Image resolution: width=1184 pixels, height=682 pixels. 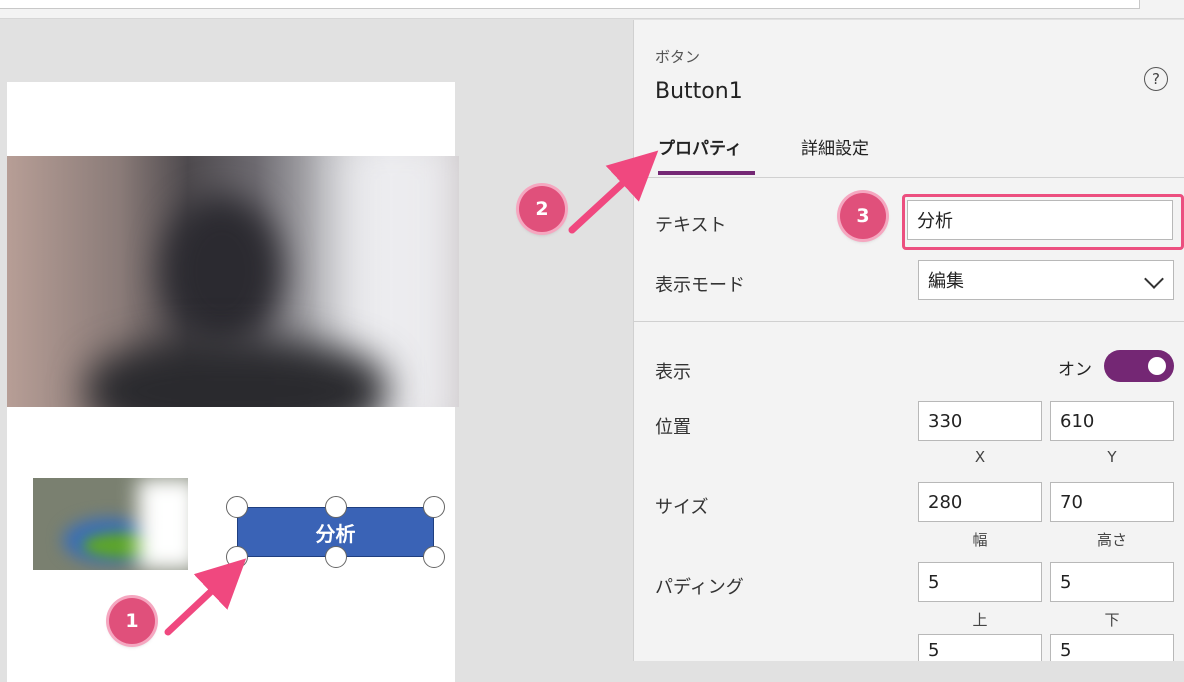 I want to click on position-label: 位置, so click(x=673, y=427).